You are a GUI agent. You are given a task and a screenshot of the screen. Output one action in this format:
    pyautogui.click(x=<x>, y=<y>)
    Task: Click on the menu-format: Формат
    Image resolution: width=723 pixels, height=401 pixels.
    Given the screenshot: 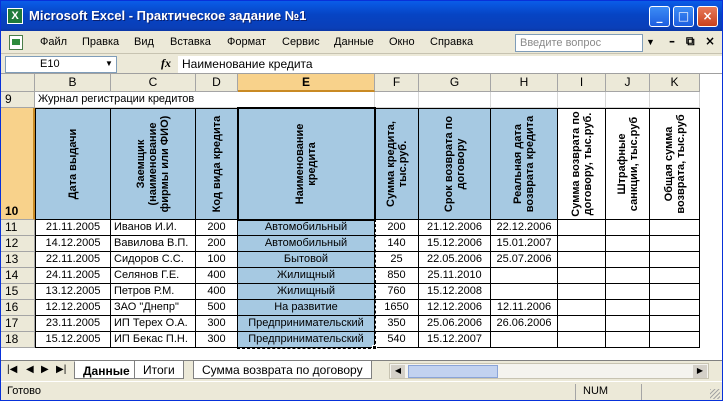 What is the action you would take?
    pyautogui.click(x=246, y=42)
    